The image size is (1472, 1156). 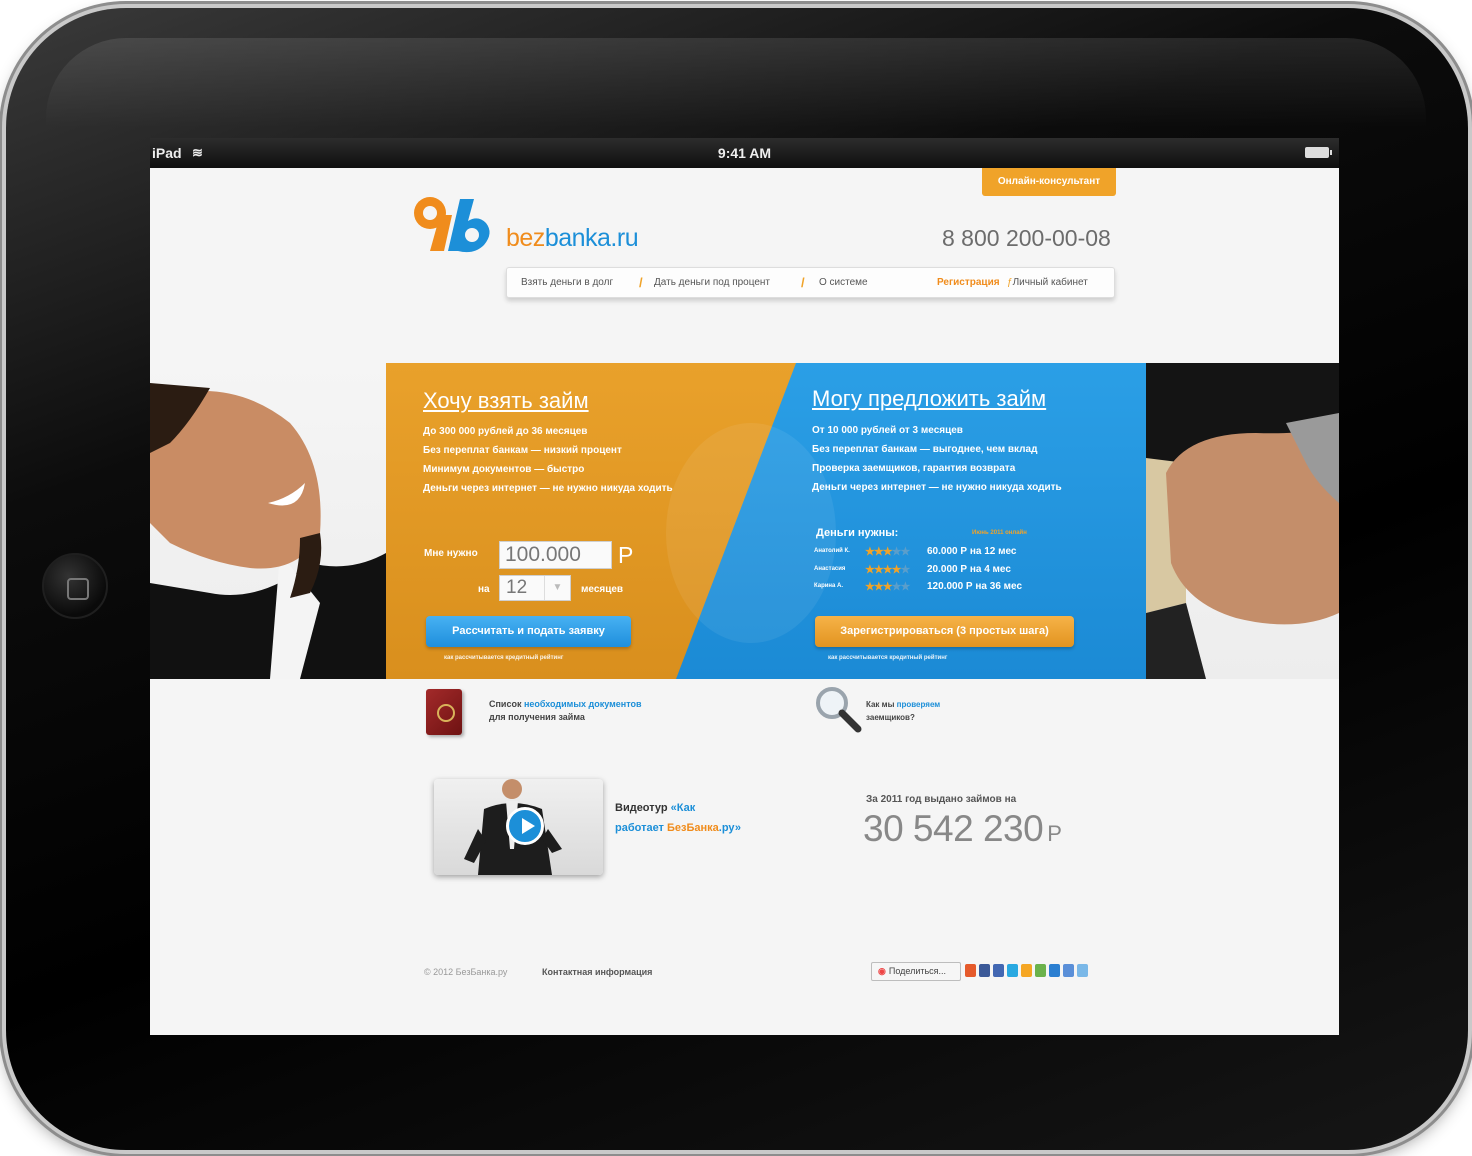 I want to click on status-time: 9:41 AM, so click(x=744, y=153).